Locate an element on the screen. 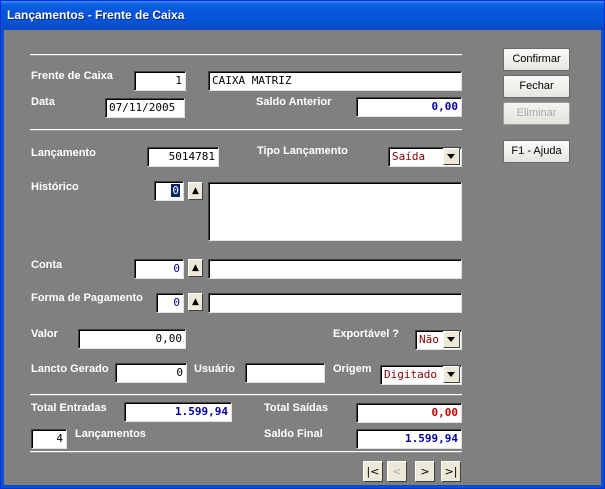  frente-caixa-name-field: CAIXA MATRIZ is located at coordinates (335, 81).